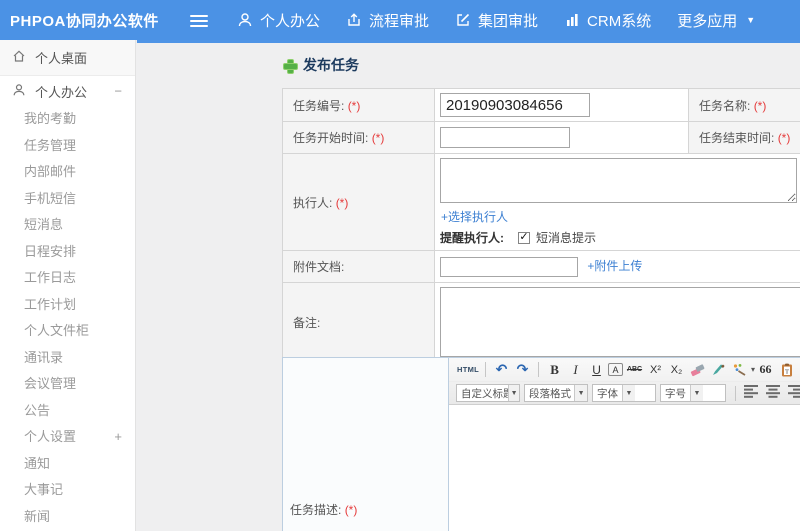  I want to click on nav-item-more-apps: 更多应用 ▼, so click(716, 20).